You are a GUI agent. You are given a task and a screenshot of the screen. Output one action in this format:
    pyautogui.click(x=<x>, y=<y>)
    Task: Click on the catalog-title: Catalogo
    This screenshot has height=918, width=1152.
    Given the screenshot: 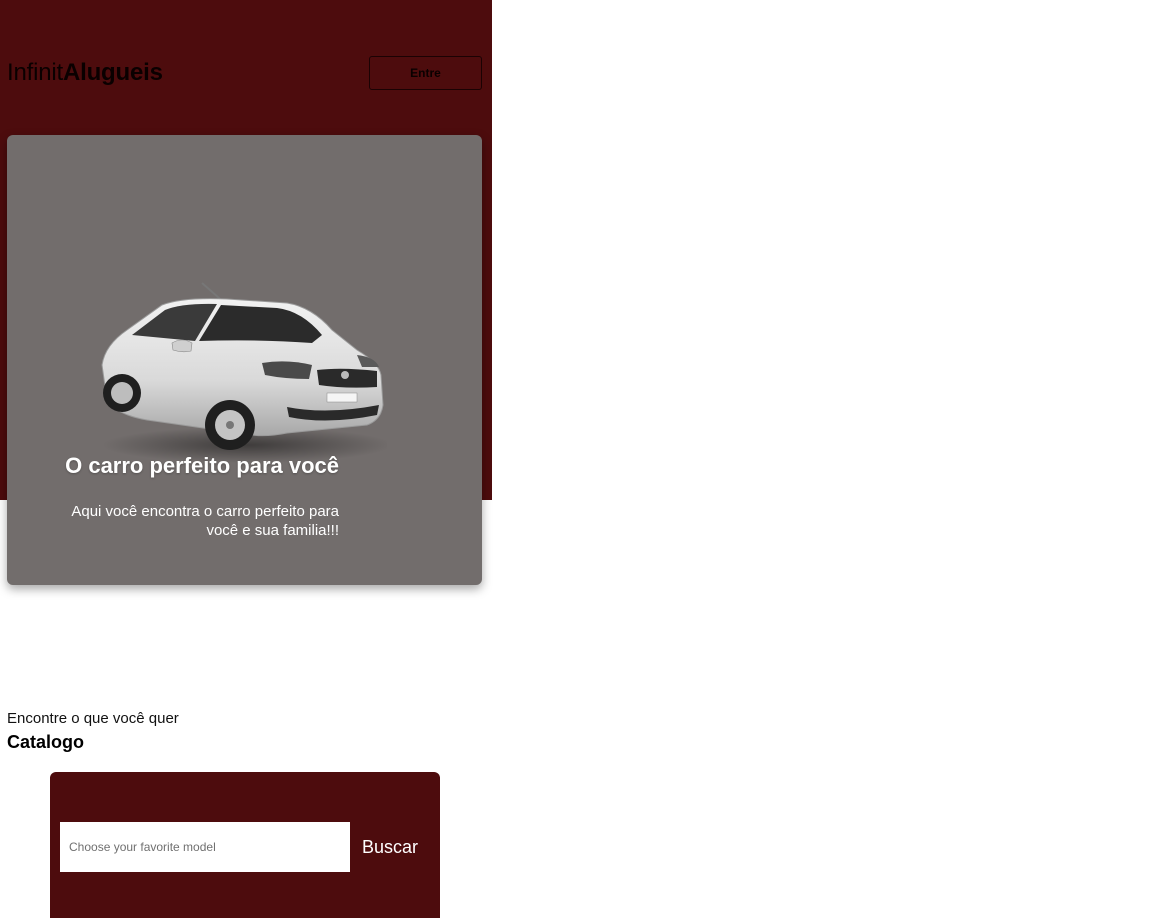 What is the action you would take?
    pyautogui.click(x=46, y=742)
    